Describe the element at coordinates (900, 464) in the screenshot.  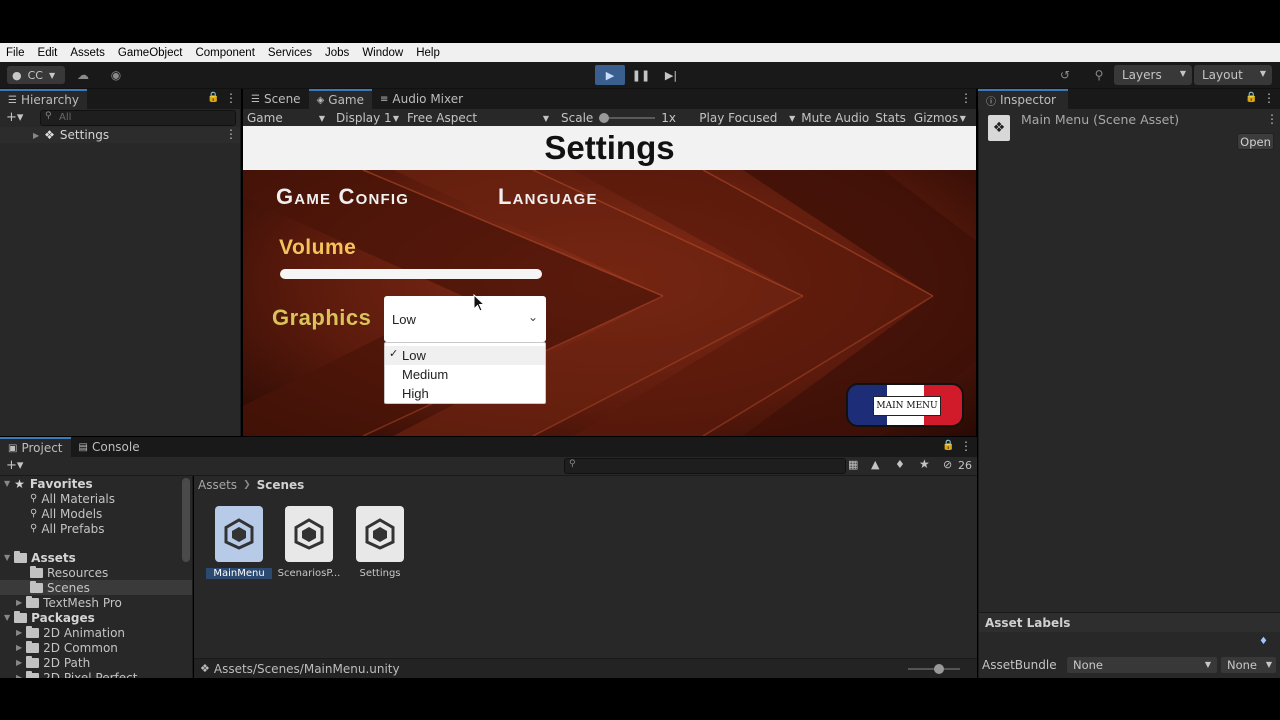
I see `filter-by-label-icon: ♦` at that location.